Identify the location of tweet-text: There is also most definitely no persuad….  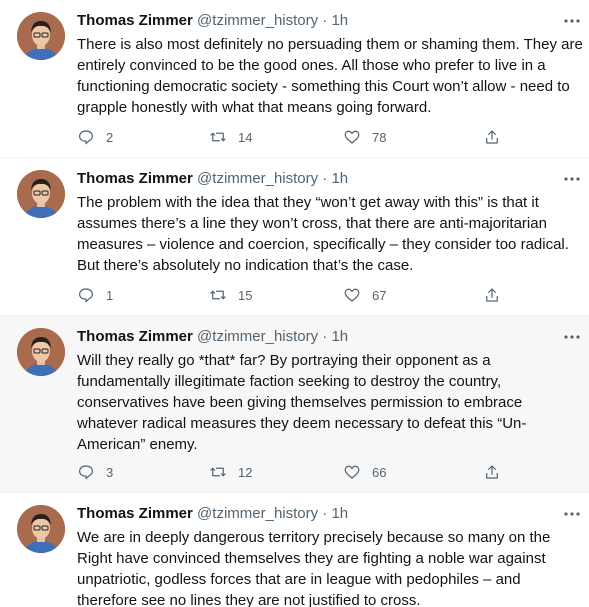
(331, 76).